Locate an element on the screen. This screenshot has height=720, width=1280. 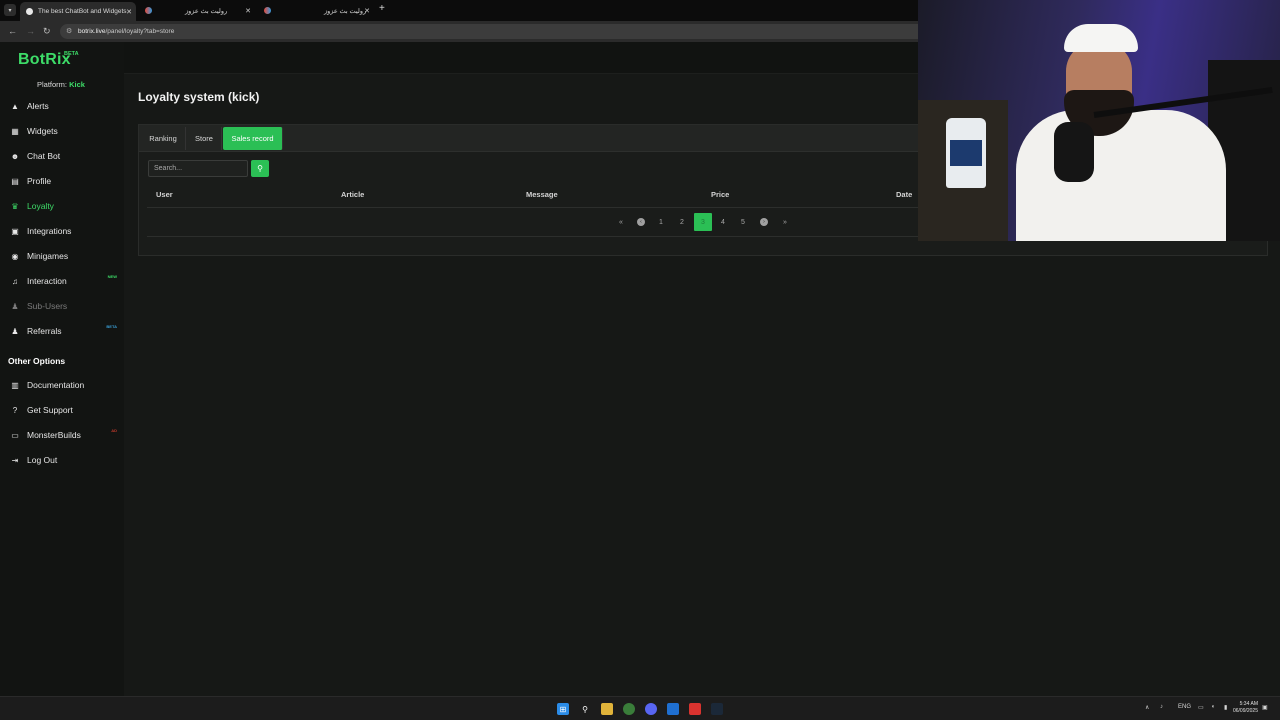
volume-icon: ◖ is located at coordinates (1213, 707).